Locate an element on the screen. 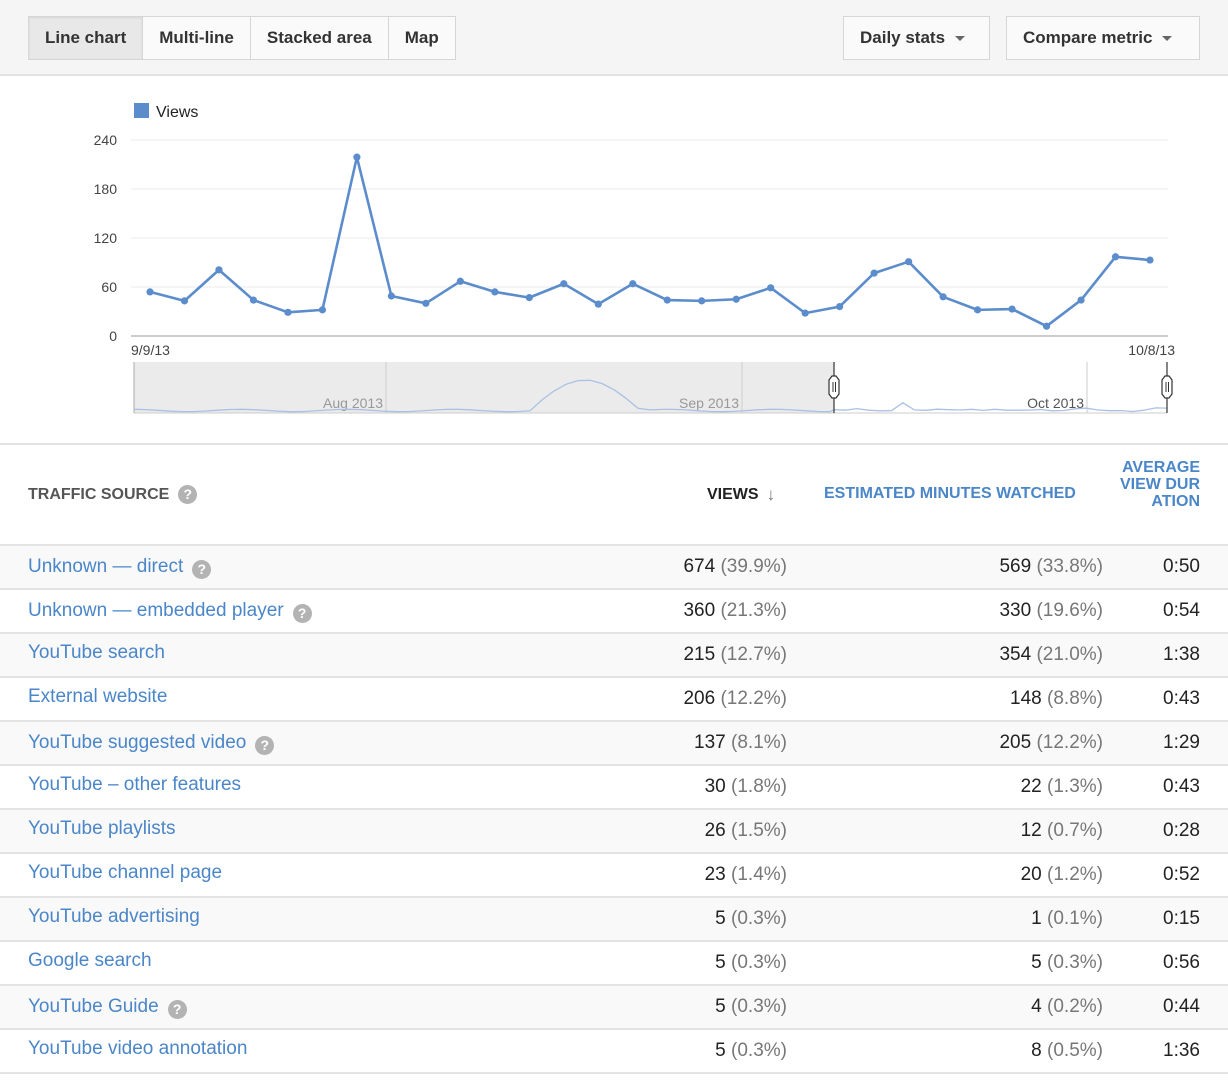  header-views: VIEWS ↓ is located at coordinates (741, 495).